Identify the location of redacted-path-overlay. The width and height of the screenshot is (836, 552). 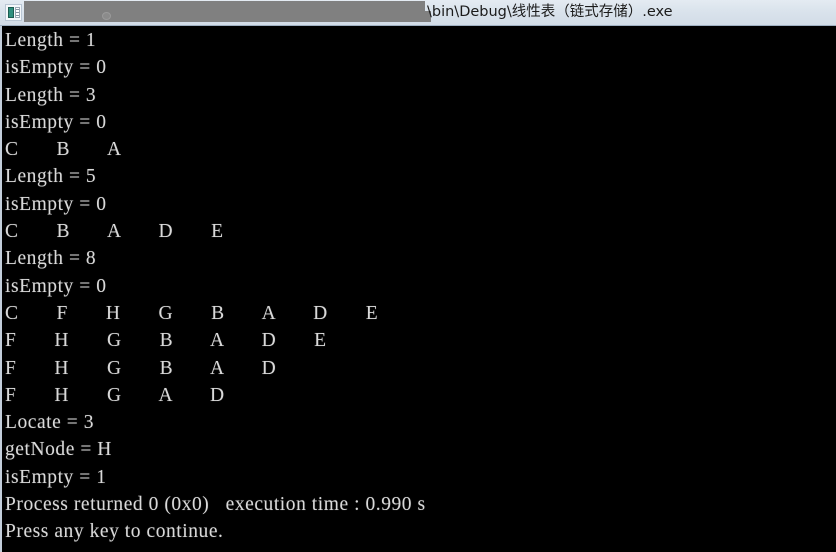
(227, 11).